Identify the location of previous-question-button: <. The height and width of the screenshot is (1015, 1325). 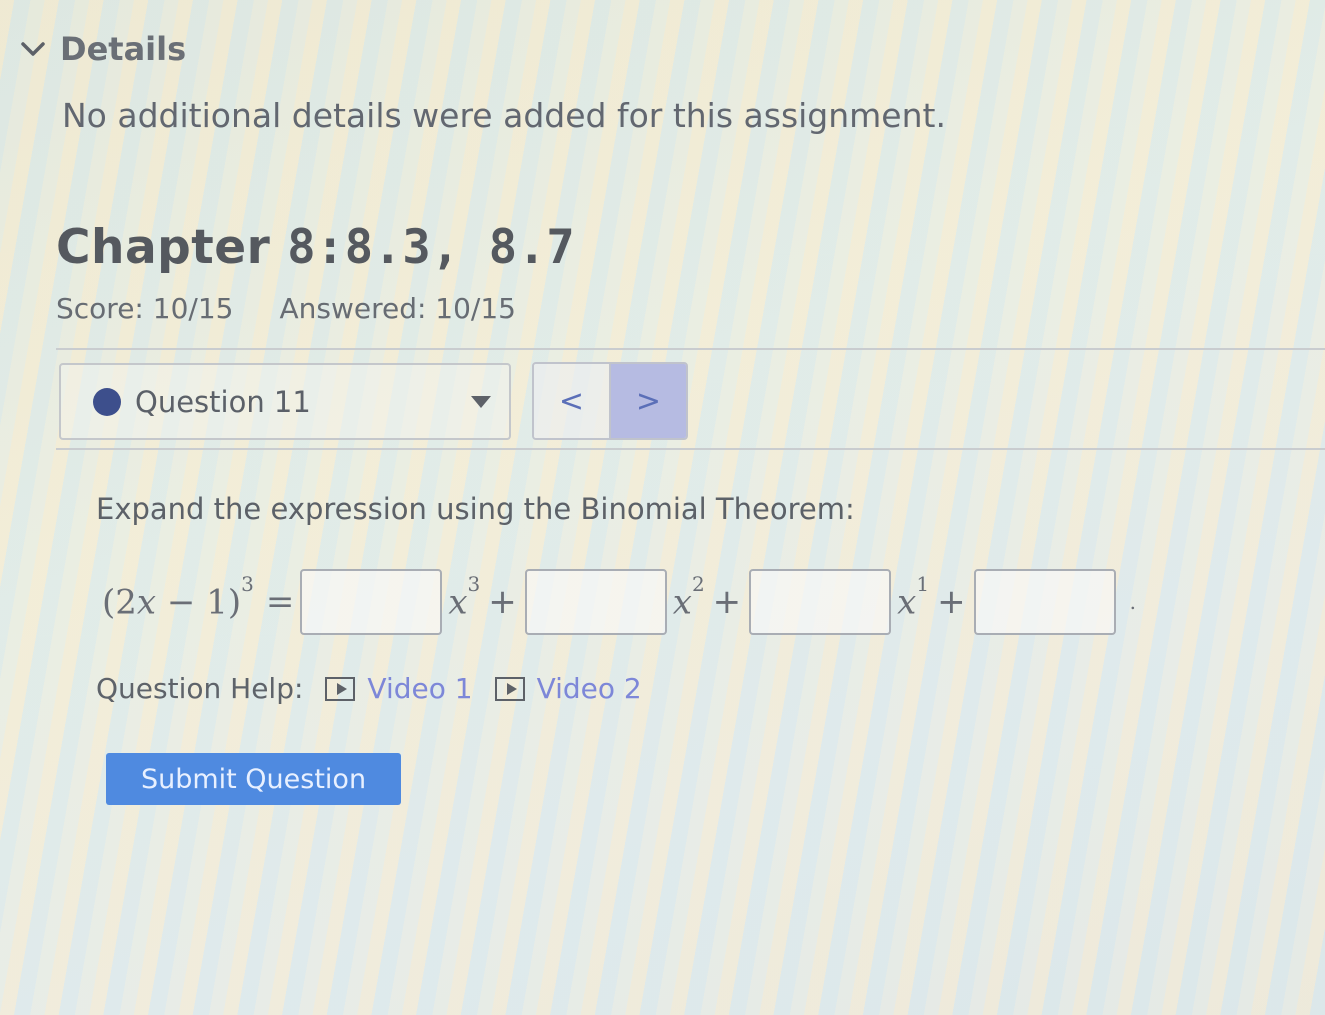
(572, 401).